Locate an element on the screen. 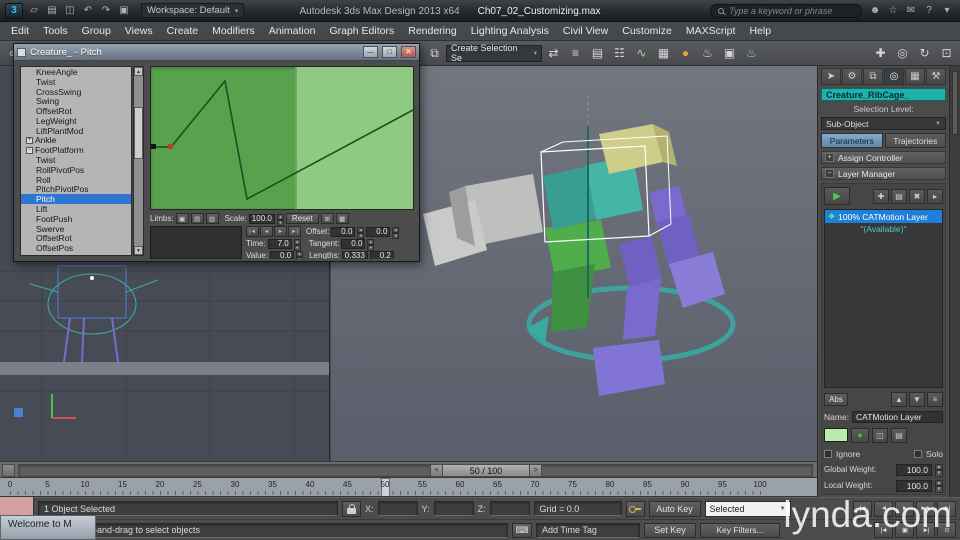 The image size is (960, 540). lengths-a-field: 0.333 is located at coordinates (354, 254).